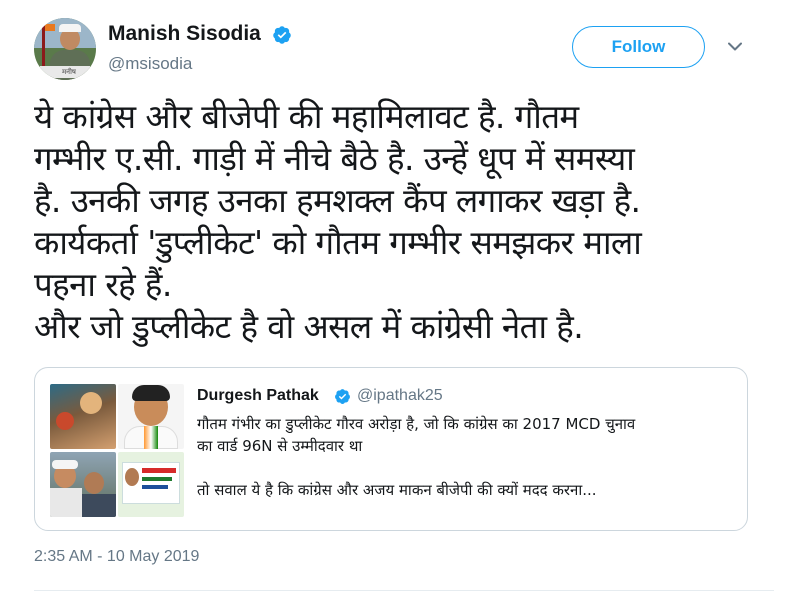  I want to click on chevron-down-icon, so click(735, 47).